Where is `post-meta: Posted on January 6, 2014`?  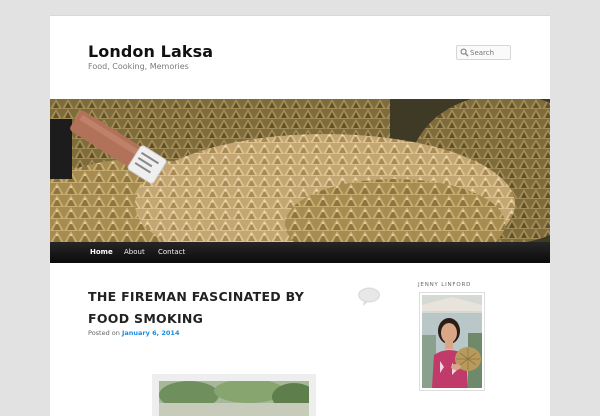 post-meta: Posted on January 6, 2014 is located at coordinates (133, 333).